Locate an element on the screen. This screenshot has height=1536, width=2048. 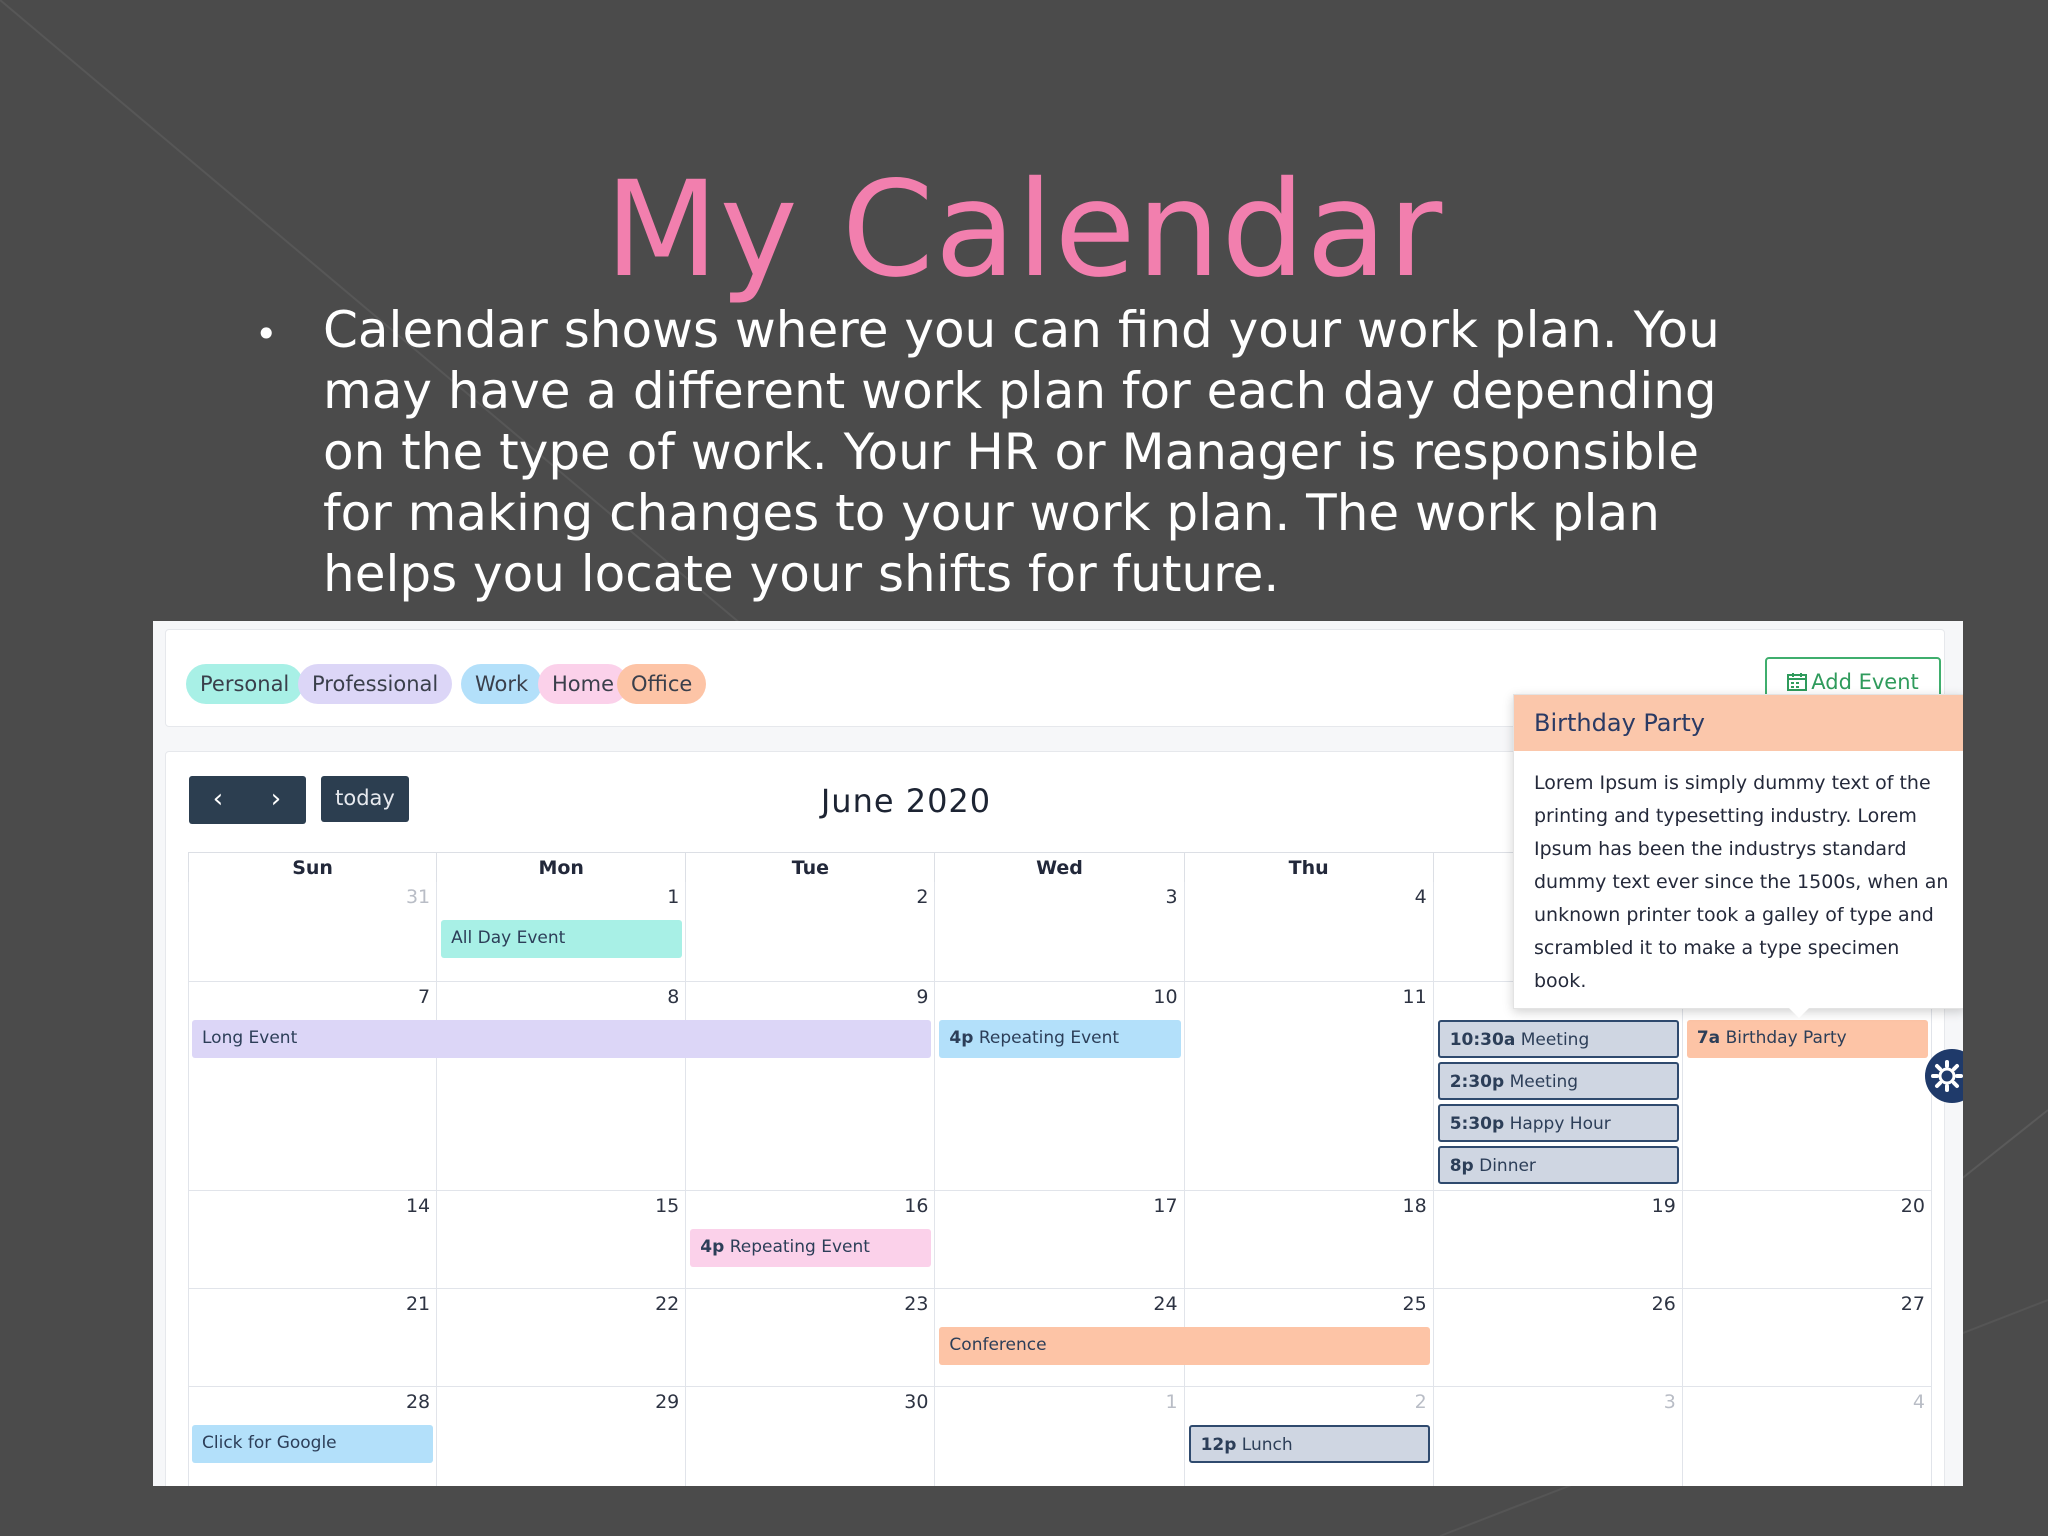
prev-month-button: ‹ is located at coordinates (218, 800).